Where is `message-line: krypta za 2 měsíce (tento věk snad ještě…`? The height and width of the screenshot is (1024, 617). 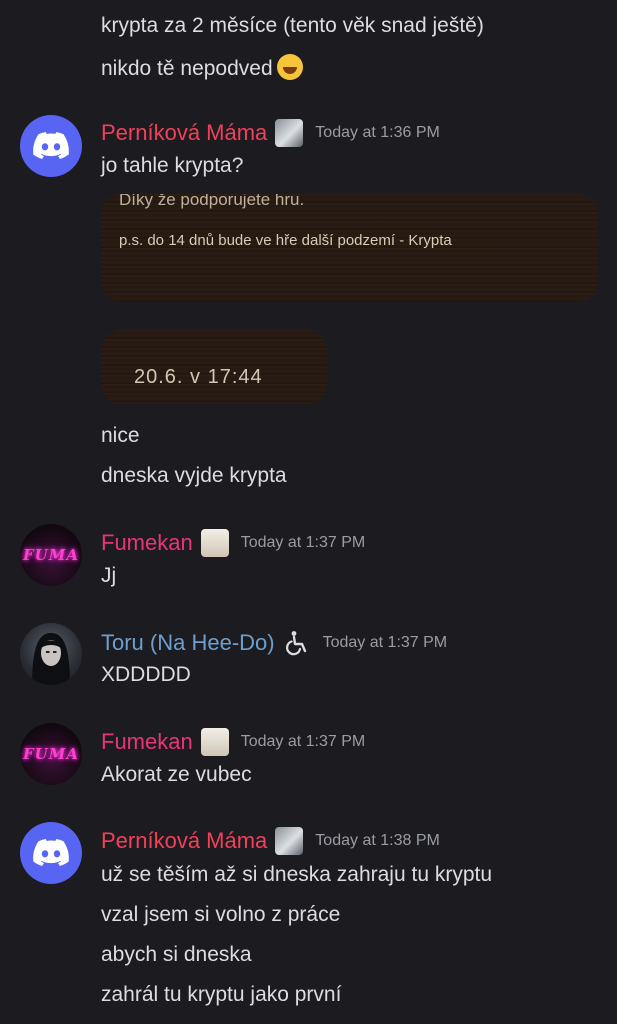 message-line: krypta za 2 měsíce (tento věk snad ještě… is located at coordinates (292, 25).